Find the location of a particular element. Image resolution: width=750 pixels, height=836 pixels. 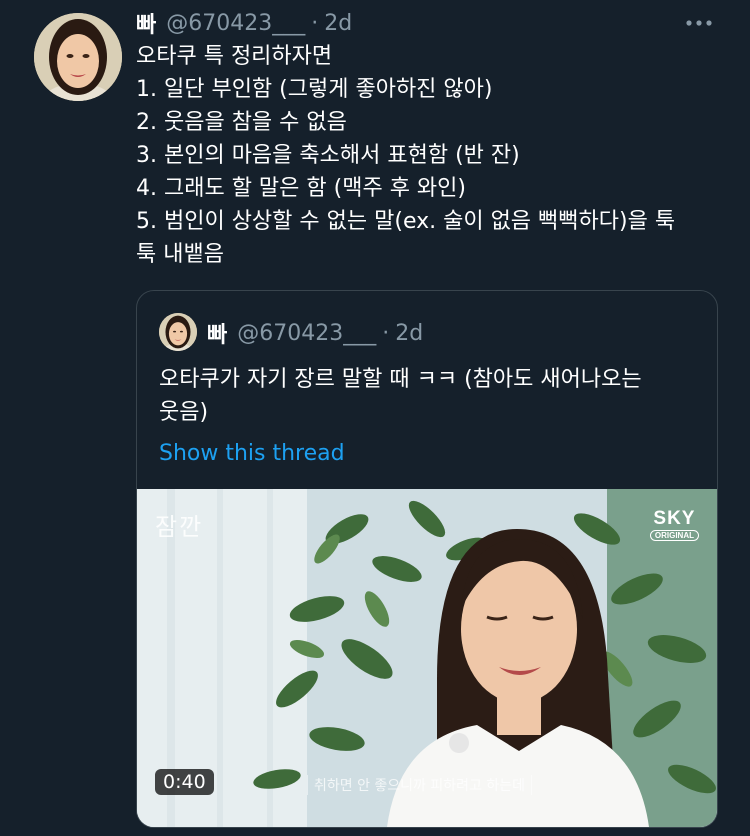

video-subtitle: 취하면 안 좋으니까 피하려고 하는데 is located at coordinates (419, 785).